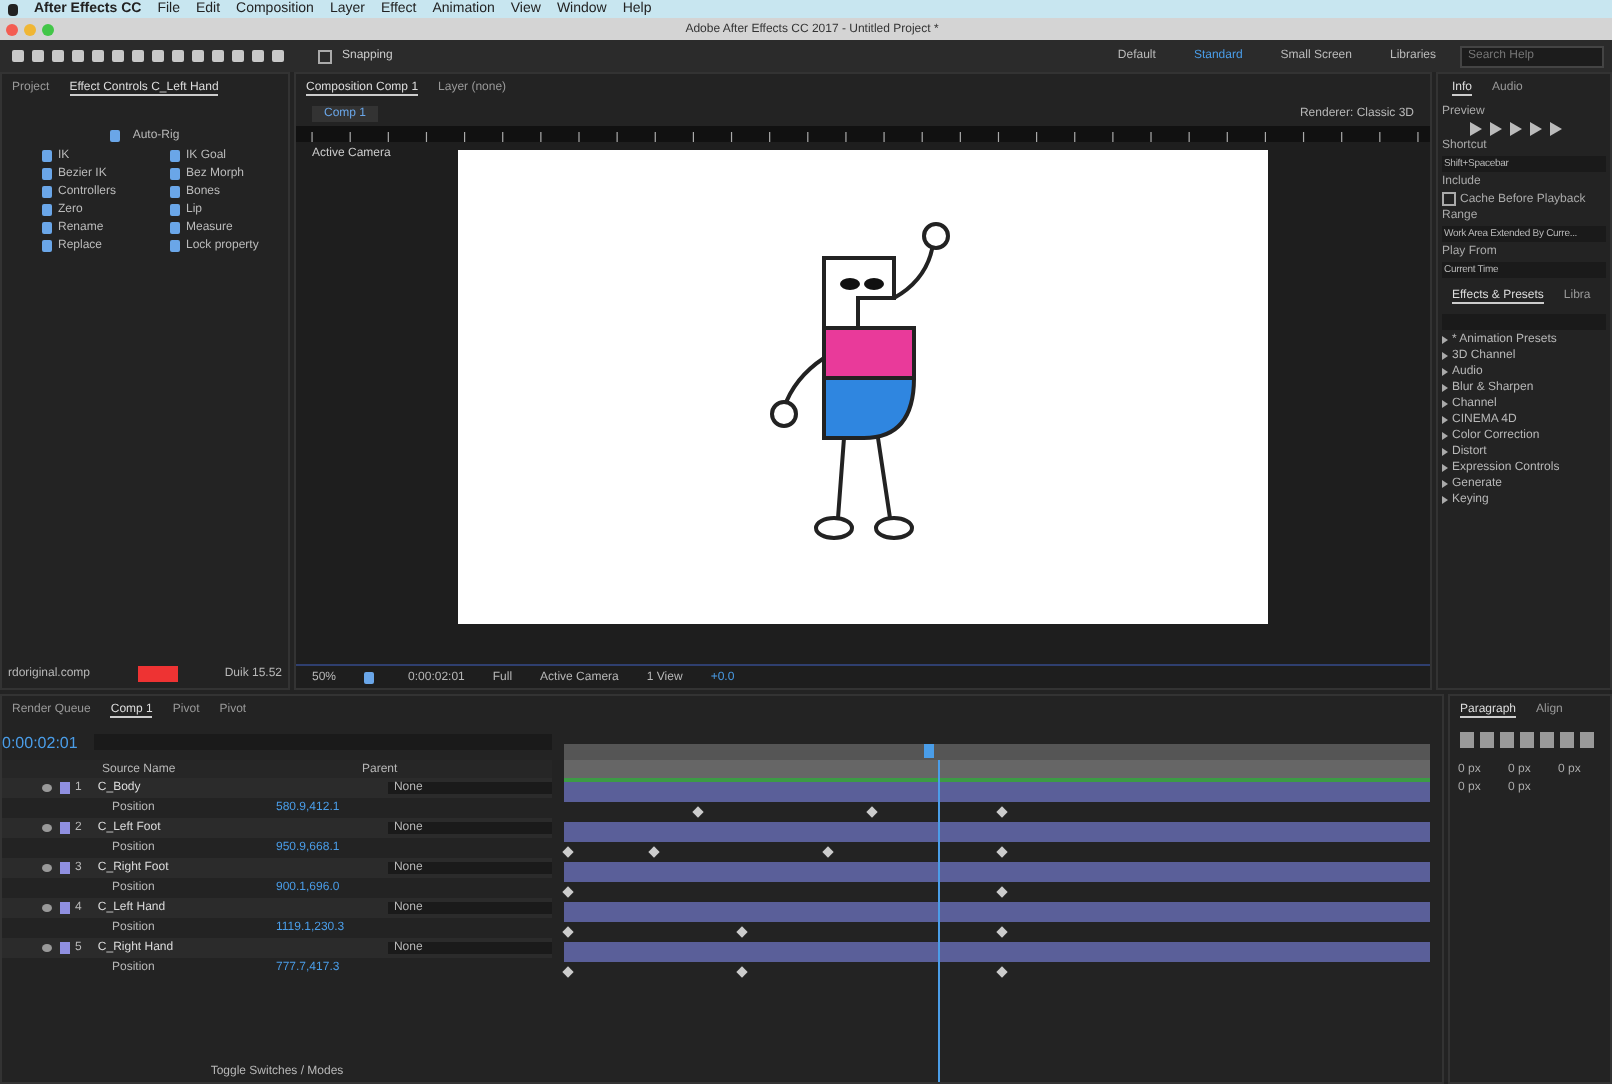 The image size is (1612, 1084). What do you see at coordinates (40, 742) in the screenshot?
I see `current-time: 0:00:02:01` at bounding box center [40, 742].